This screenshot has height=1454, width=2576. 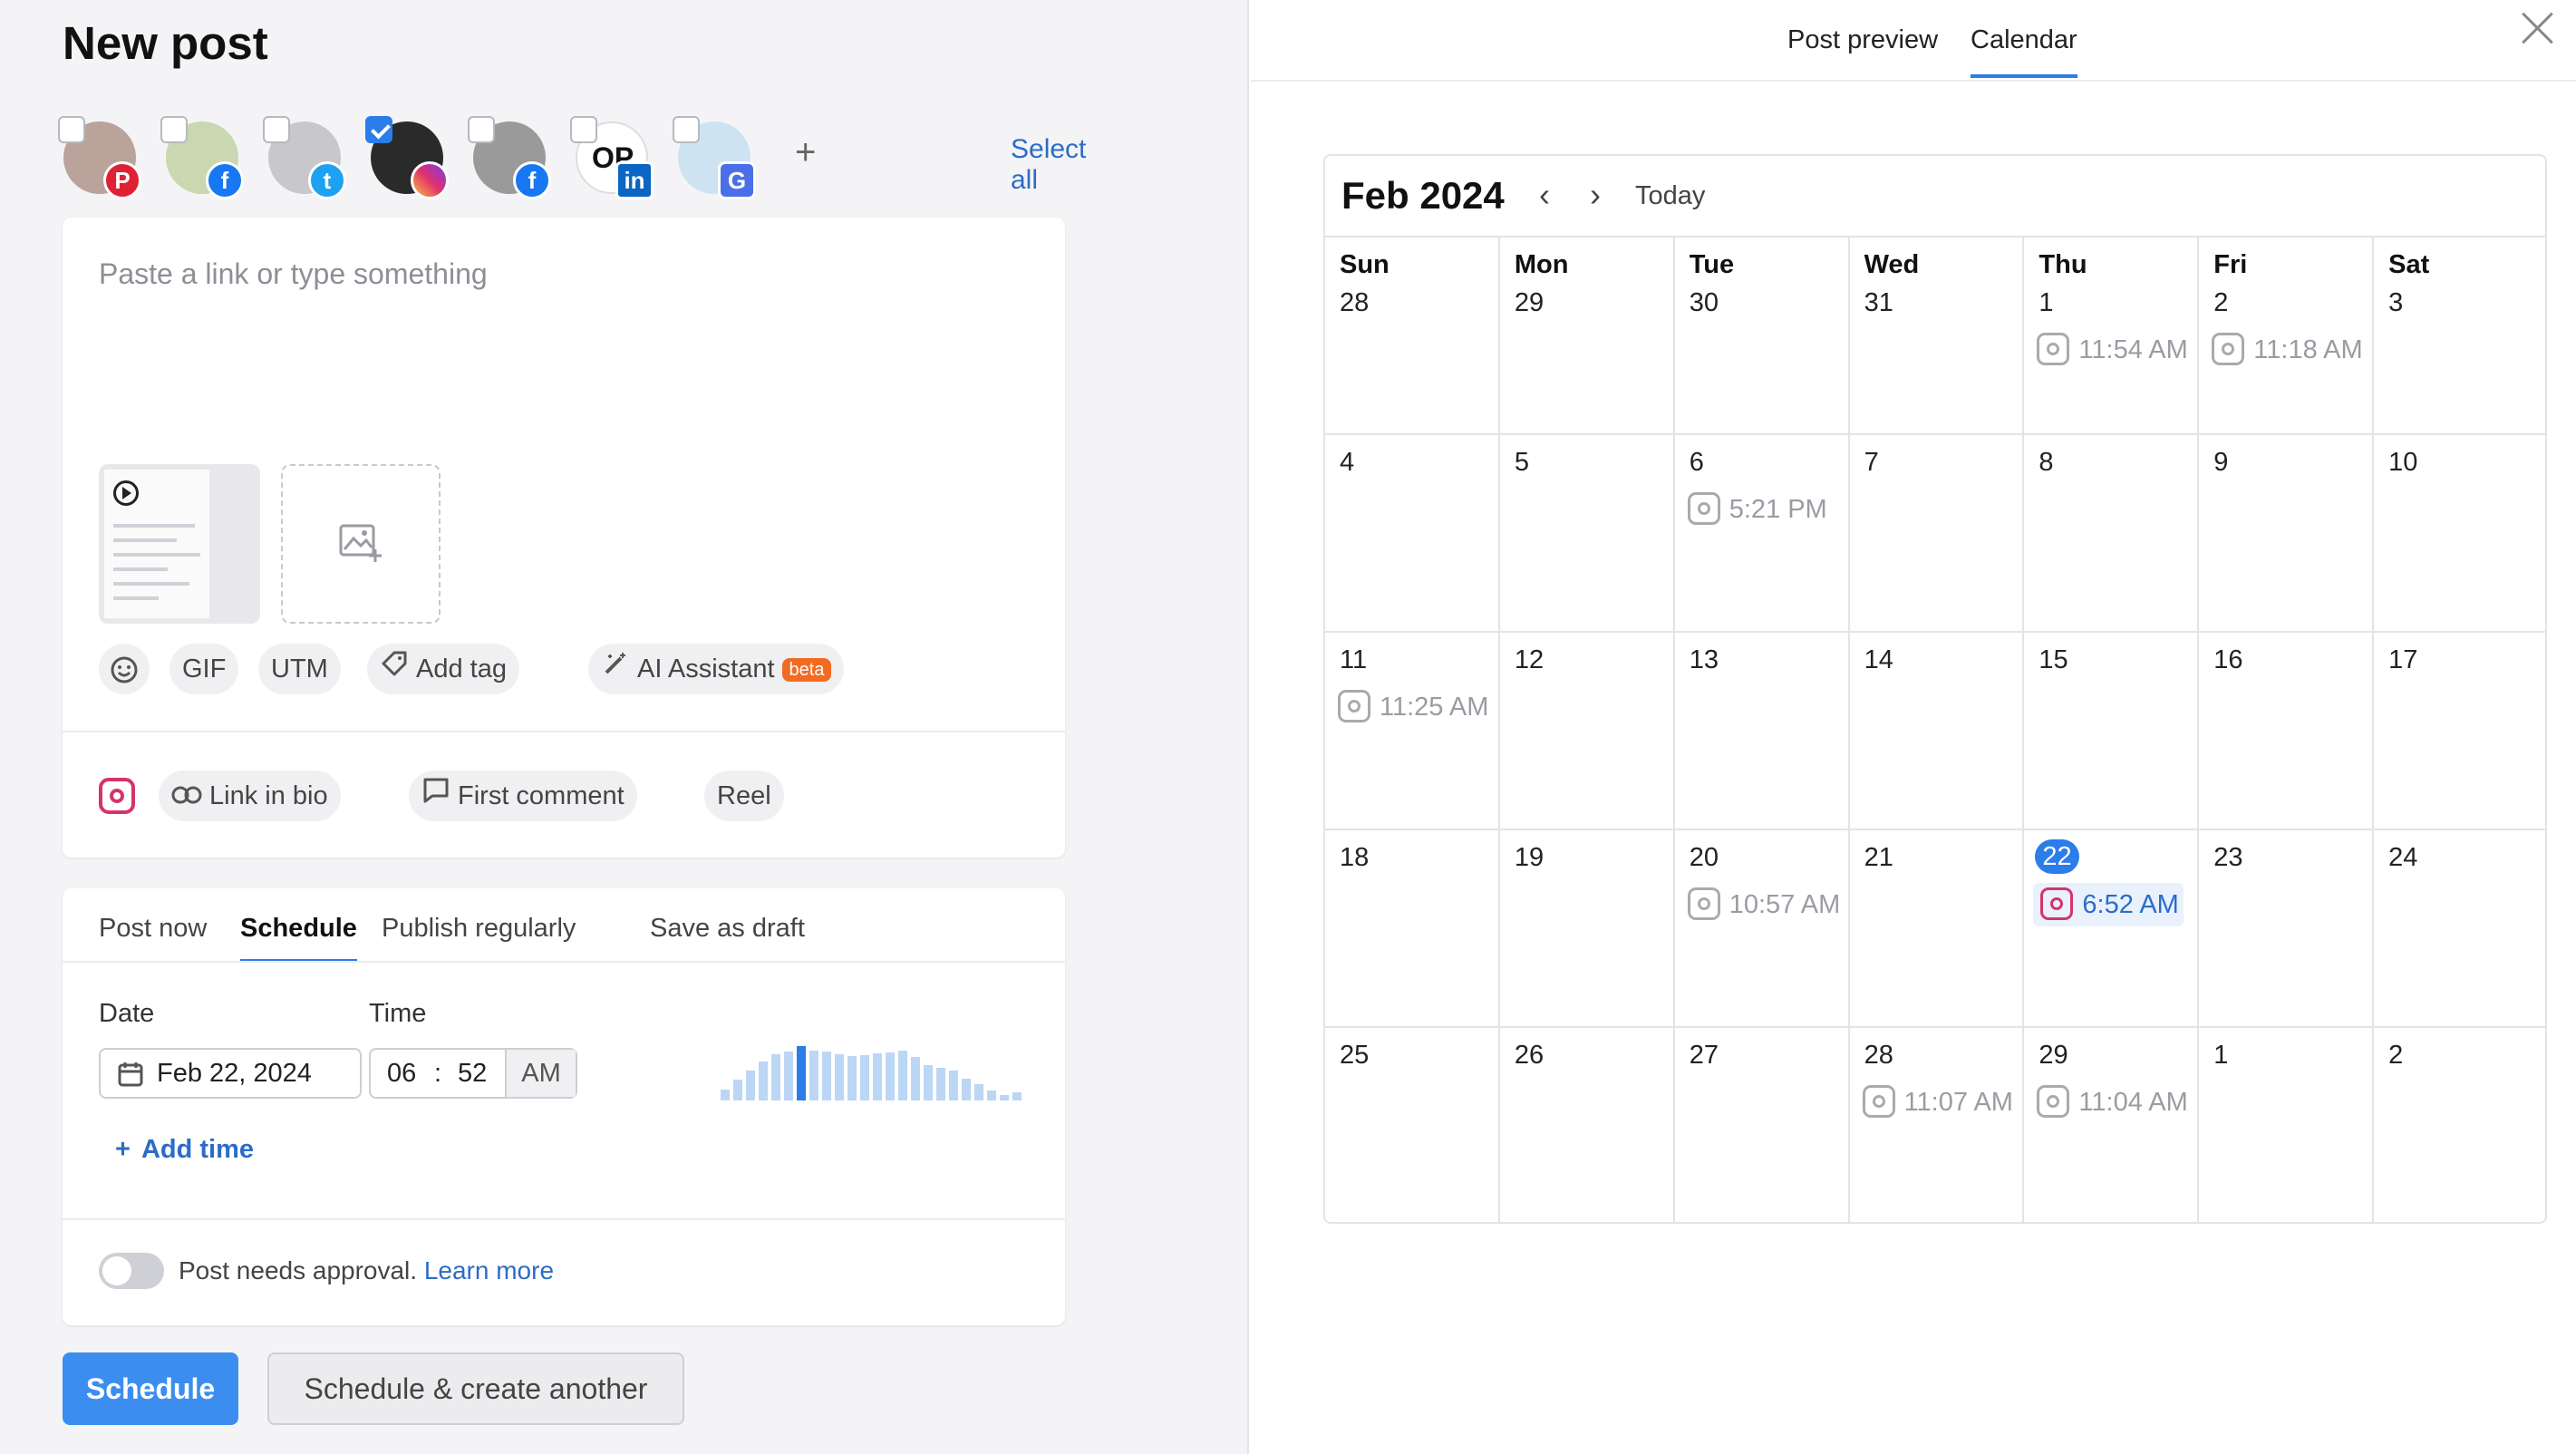 I want to click on calendar-day: 22 6:52 AM, so click(x=2112, y=929).